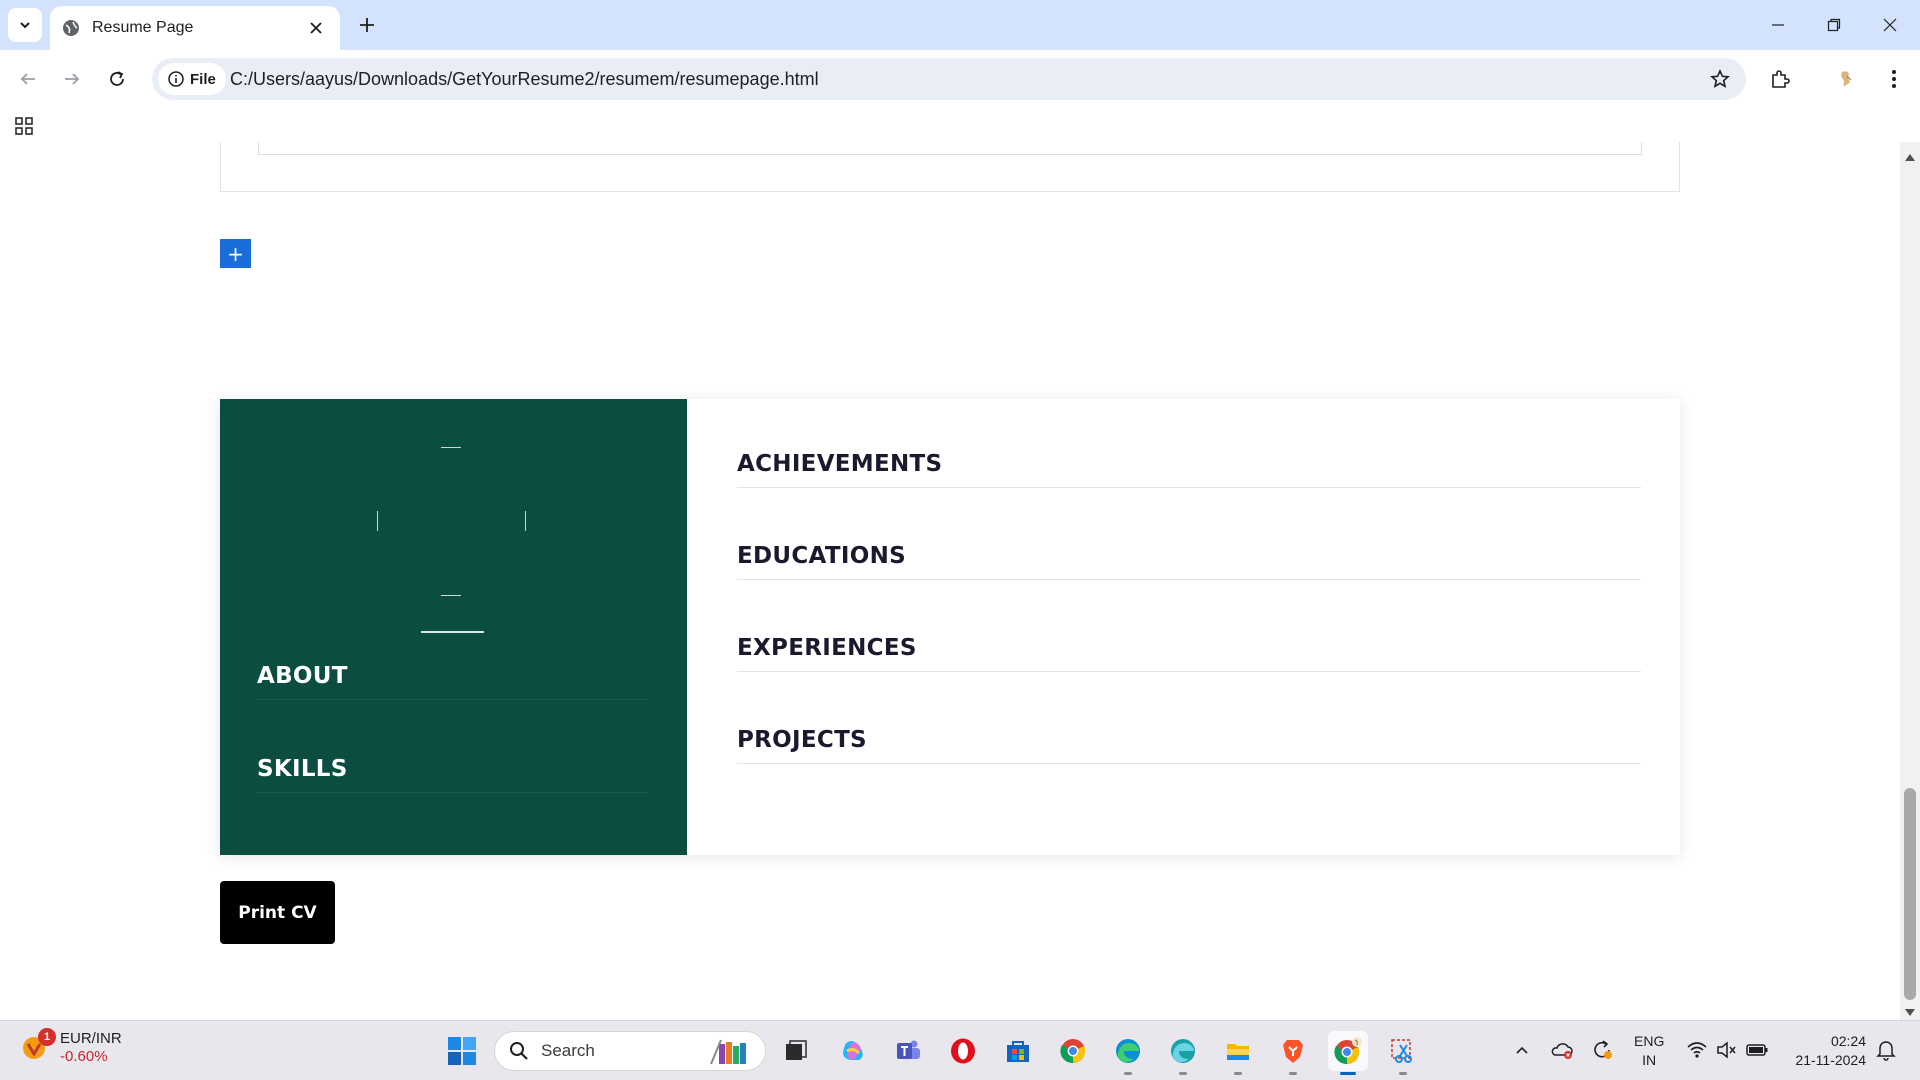 The width and height of the screenshot is (1920, 1080). Describe the element at coordinates (1602, 1050) in the screenshot. I see `sync-tray-icon` at that location.